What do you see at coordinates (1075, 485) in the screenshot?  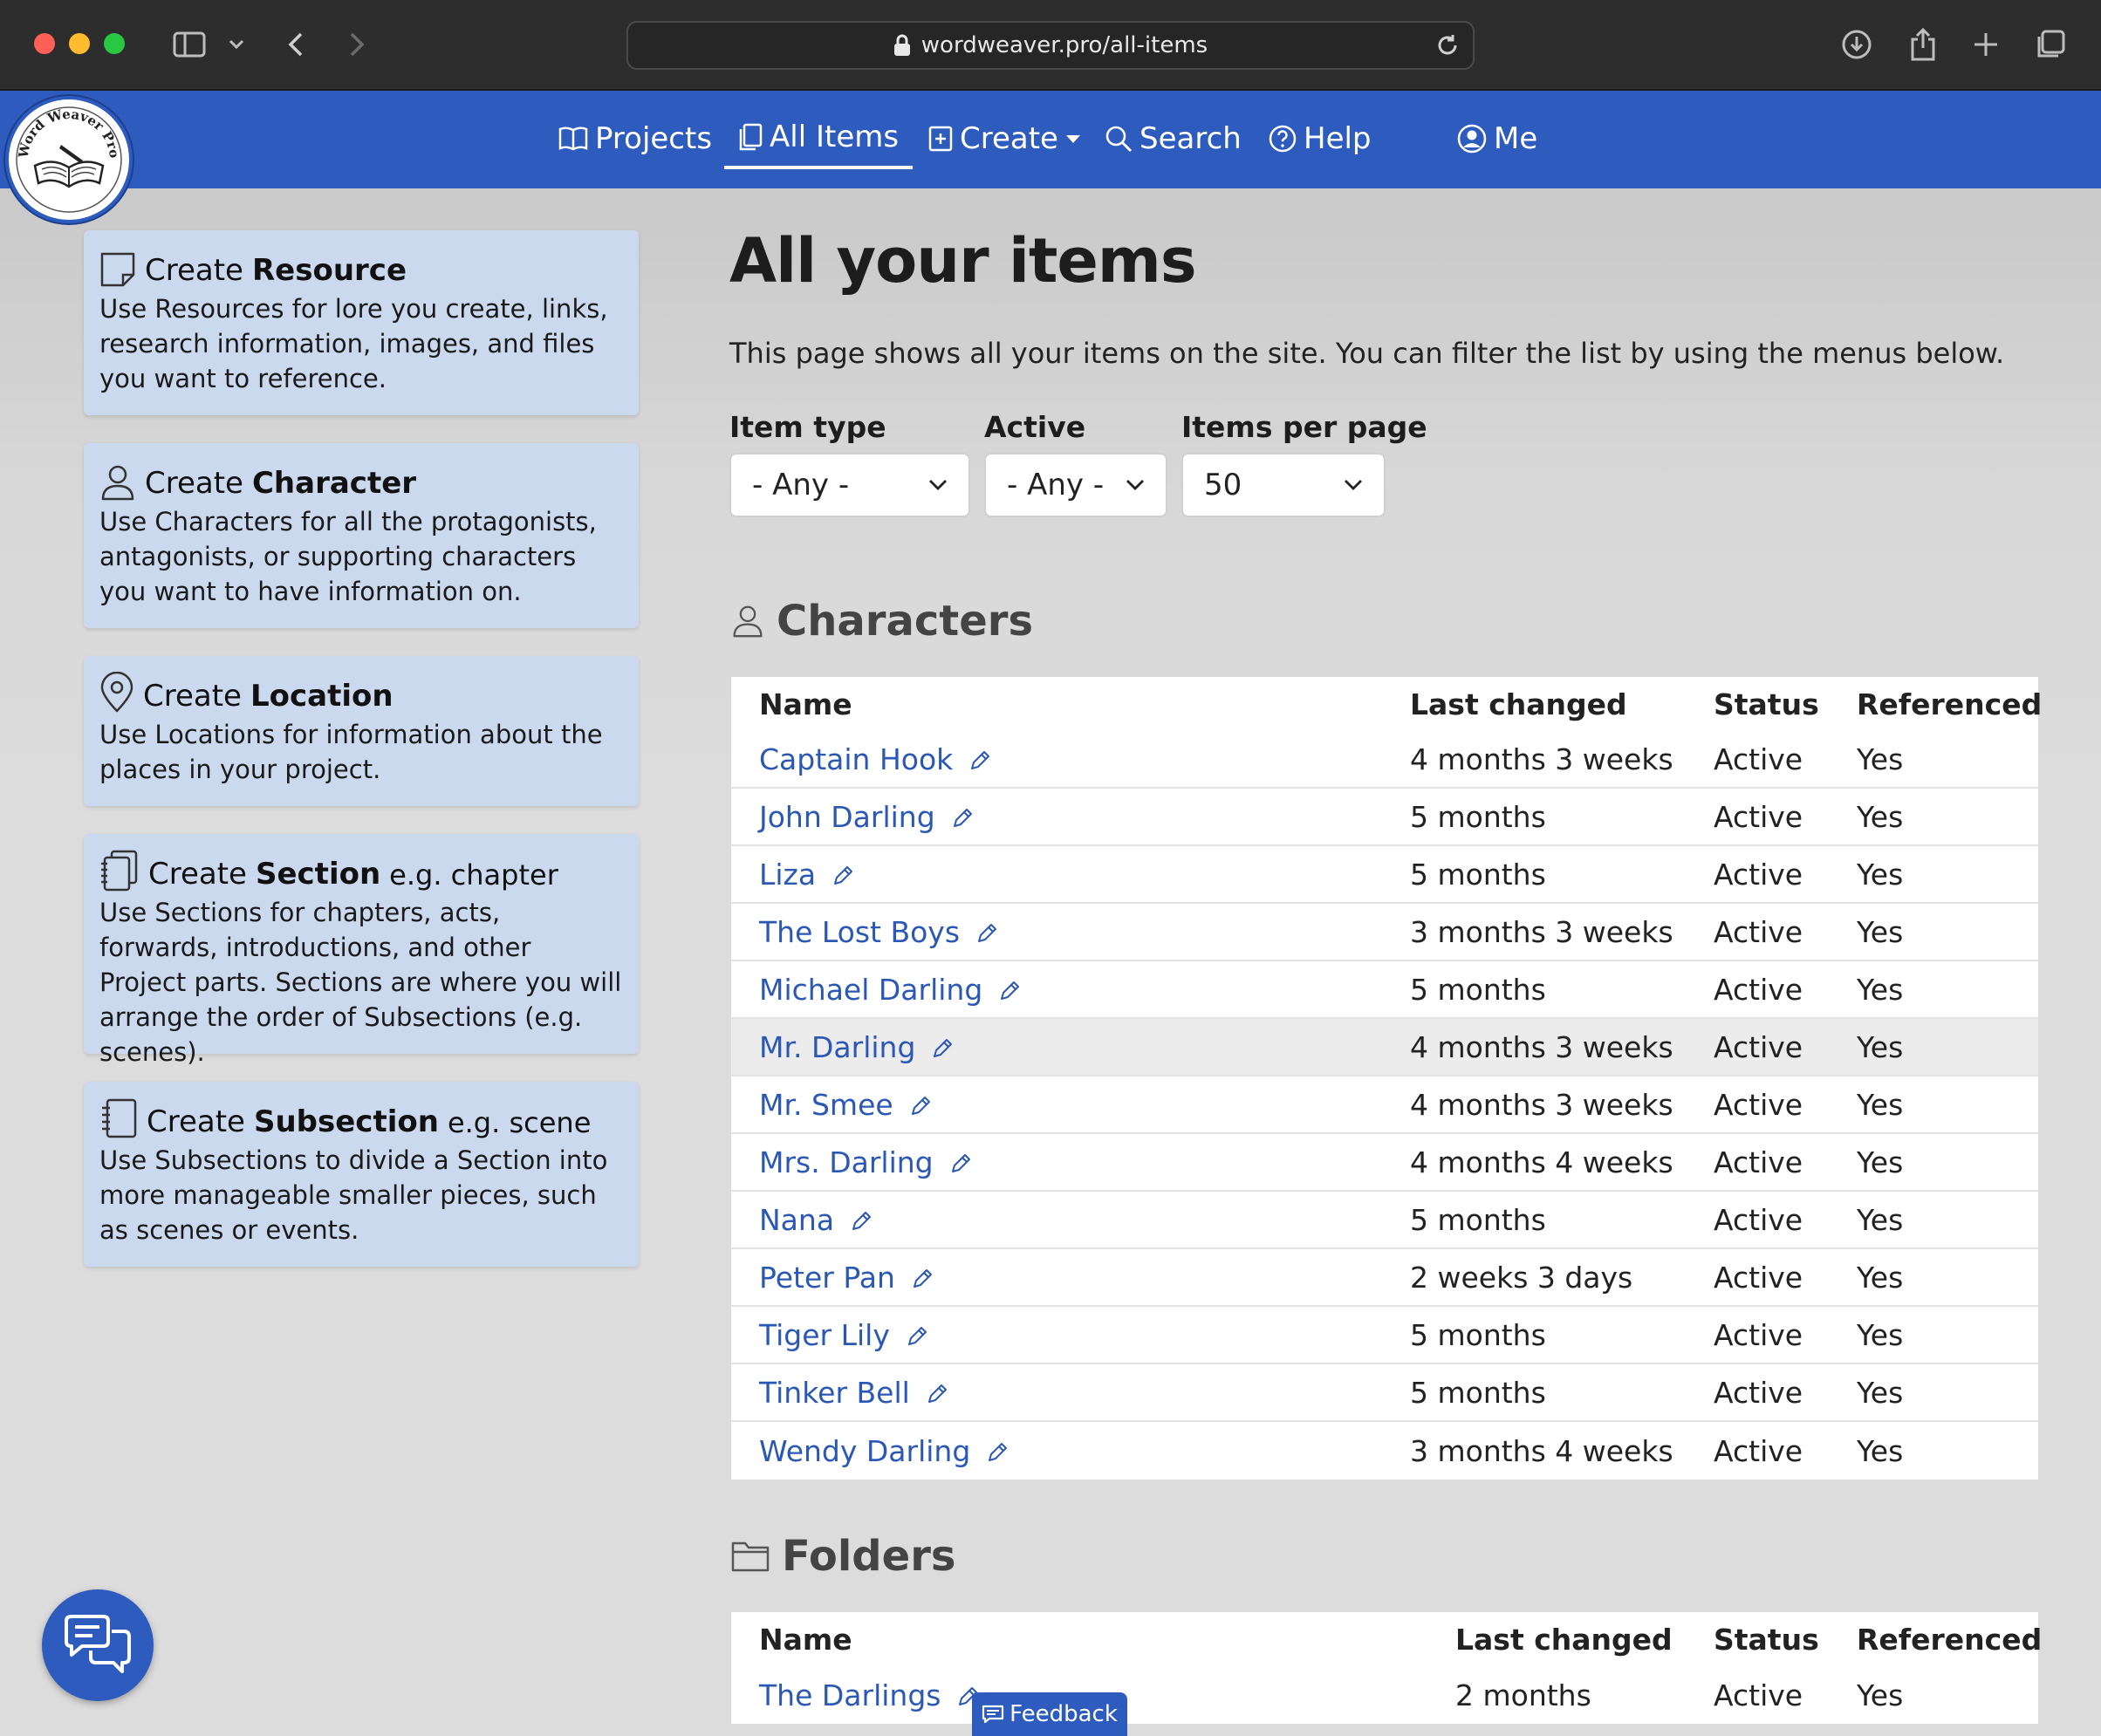 I see `active-select: - Any -` at bounding box center [1075, 485].